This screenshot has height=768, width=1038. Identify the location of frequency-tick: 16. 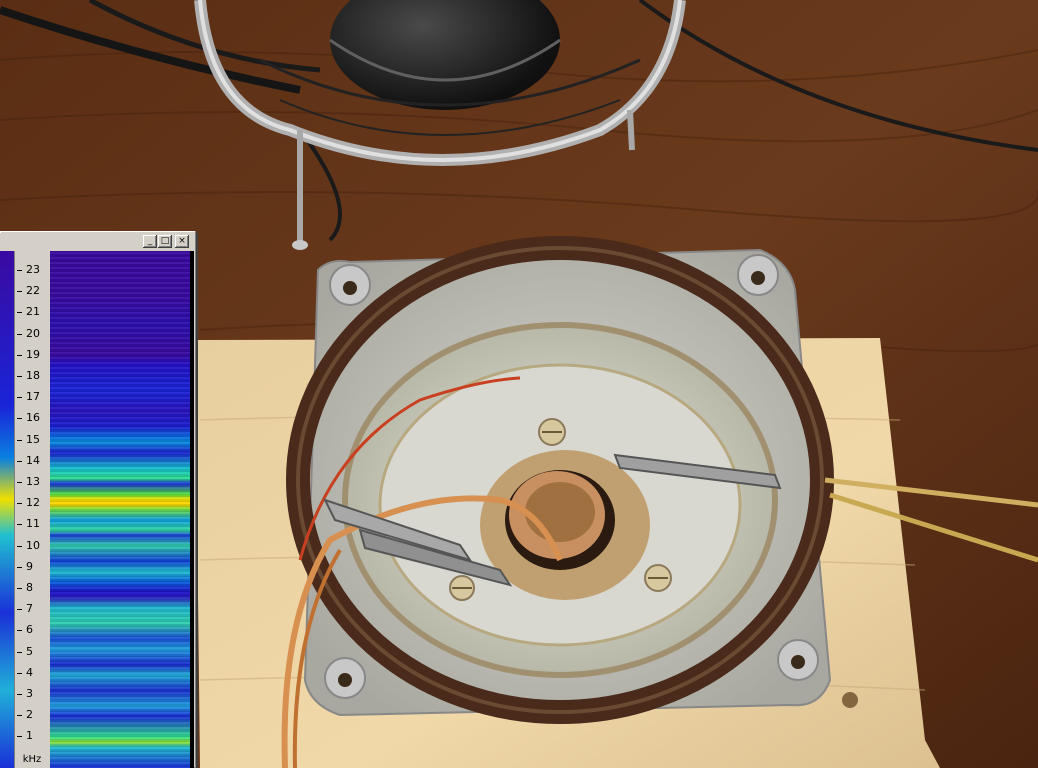
(33, 418).